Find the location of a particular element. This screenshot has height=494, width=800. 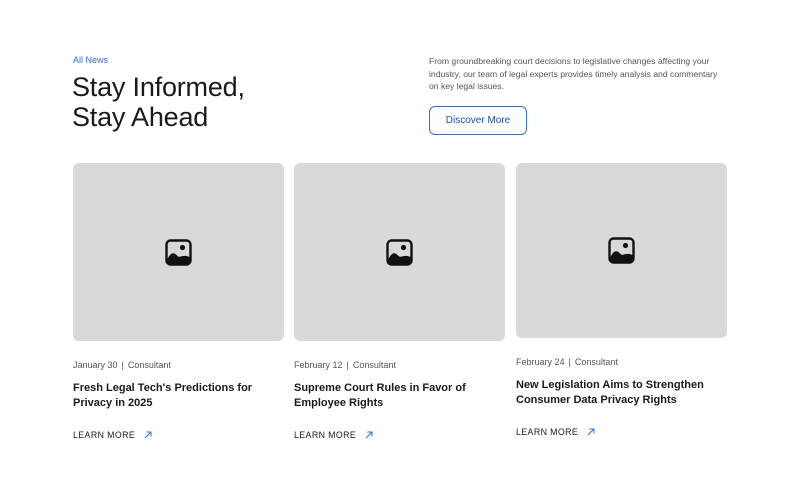

card-meta: February 24 | Consultant is located at coordinates (621, 362).